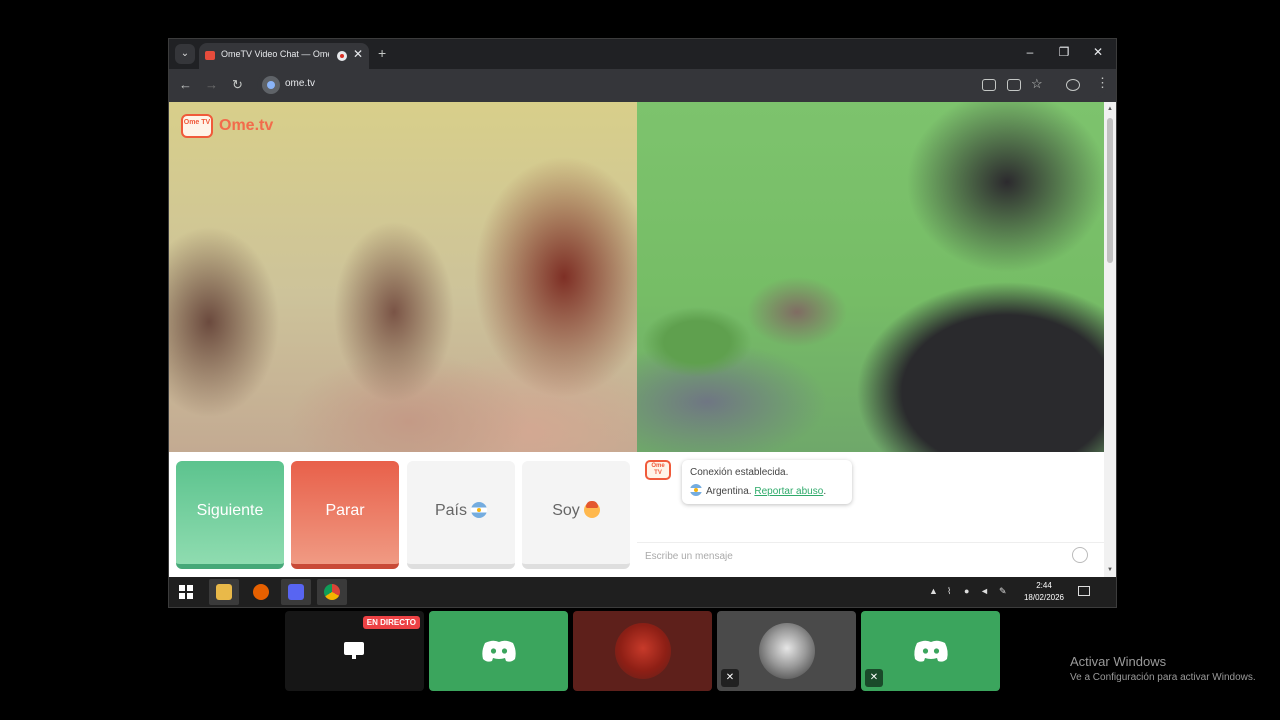 Image resolution: width=1280 pixels, height=720 pixels. I want to click on maximize-button: ❐, so click(1064, 52).